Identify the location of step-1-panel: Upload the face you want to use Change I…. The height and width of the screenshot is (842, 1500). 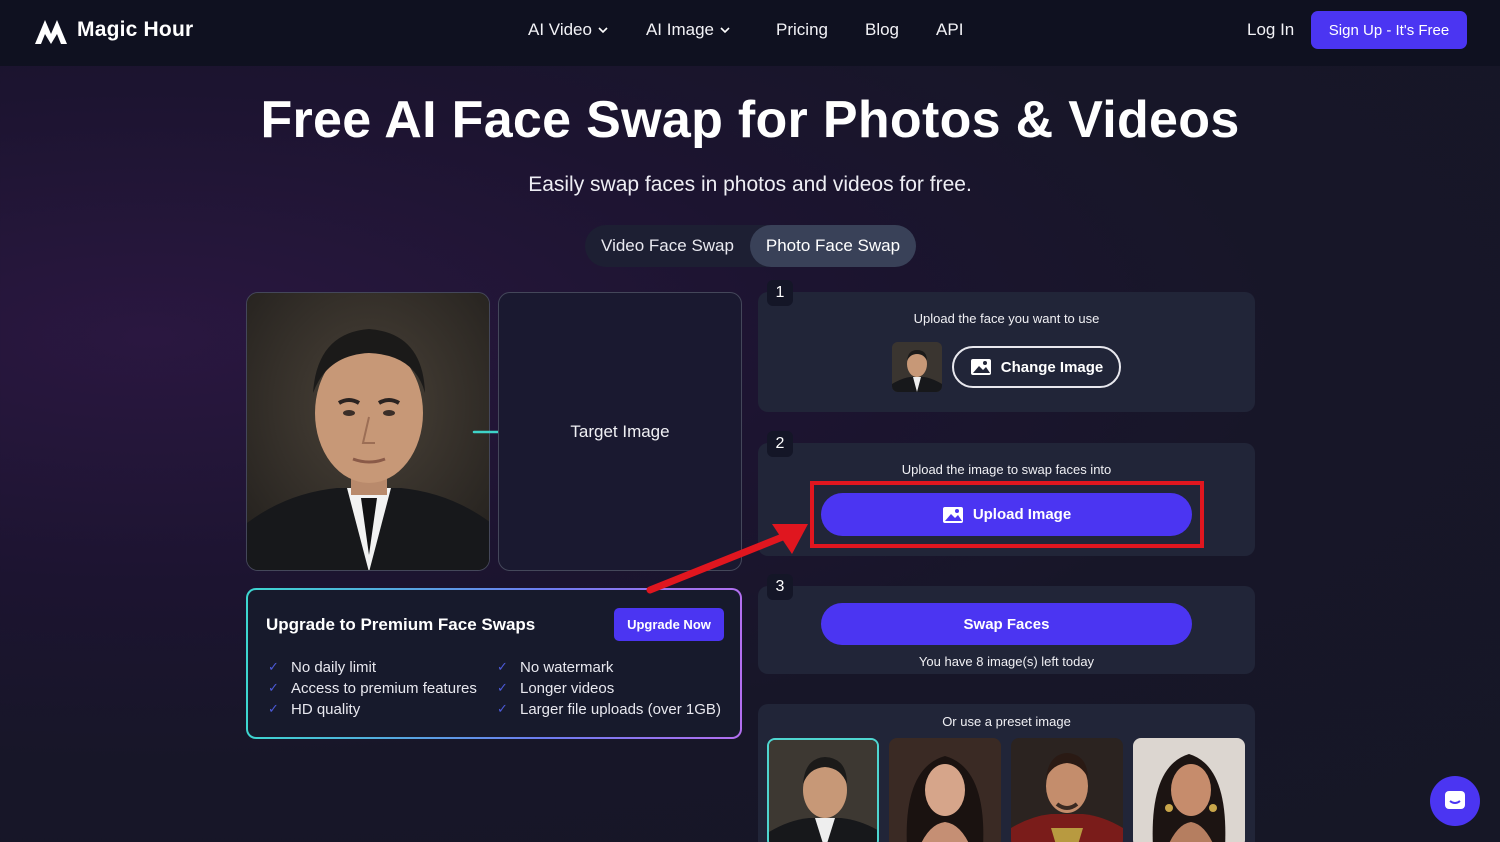
(1006, 352).